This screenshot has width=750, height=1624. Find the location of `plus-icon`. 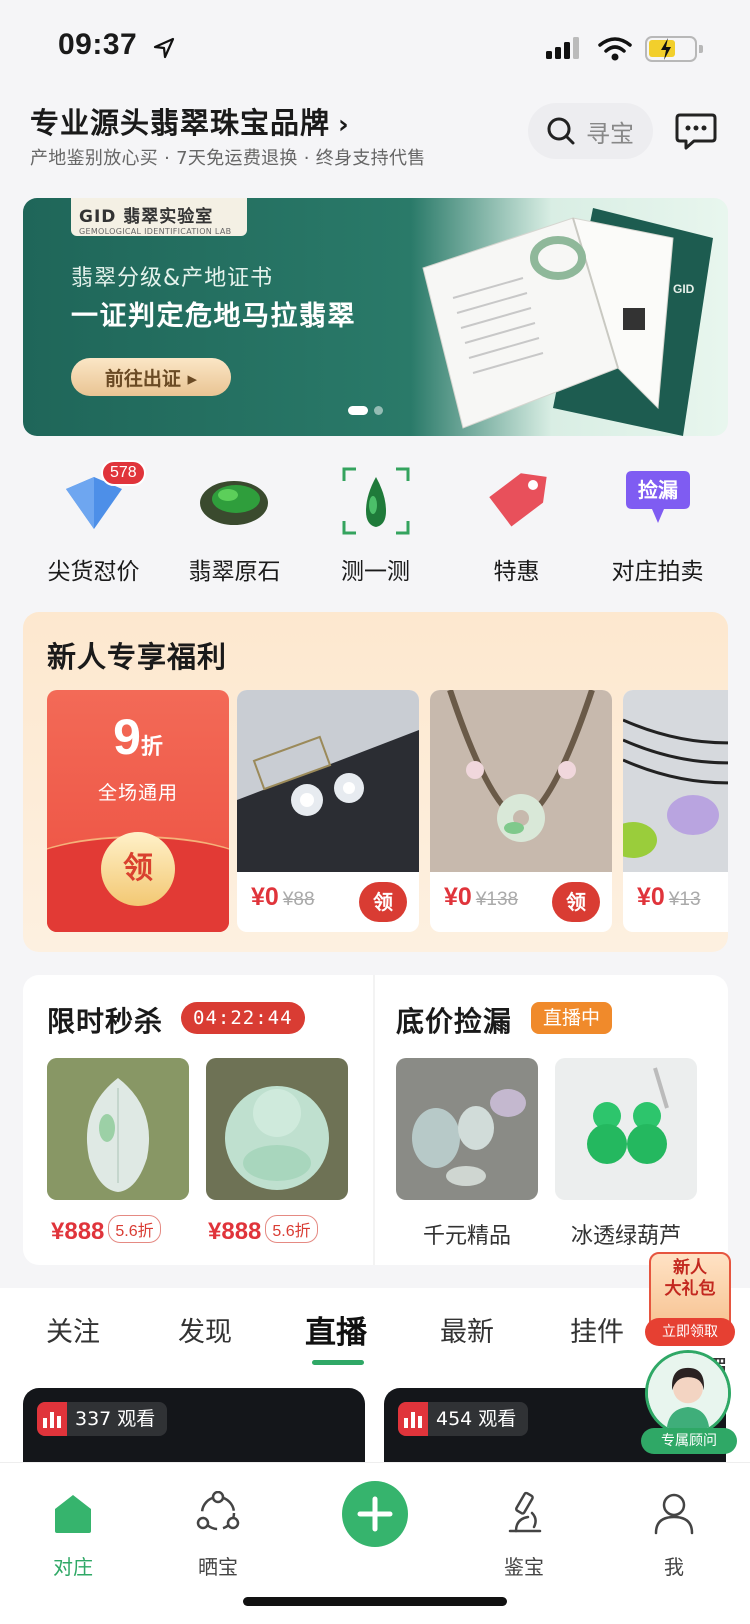

plus-icon is located at coordinates (375, 1514).